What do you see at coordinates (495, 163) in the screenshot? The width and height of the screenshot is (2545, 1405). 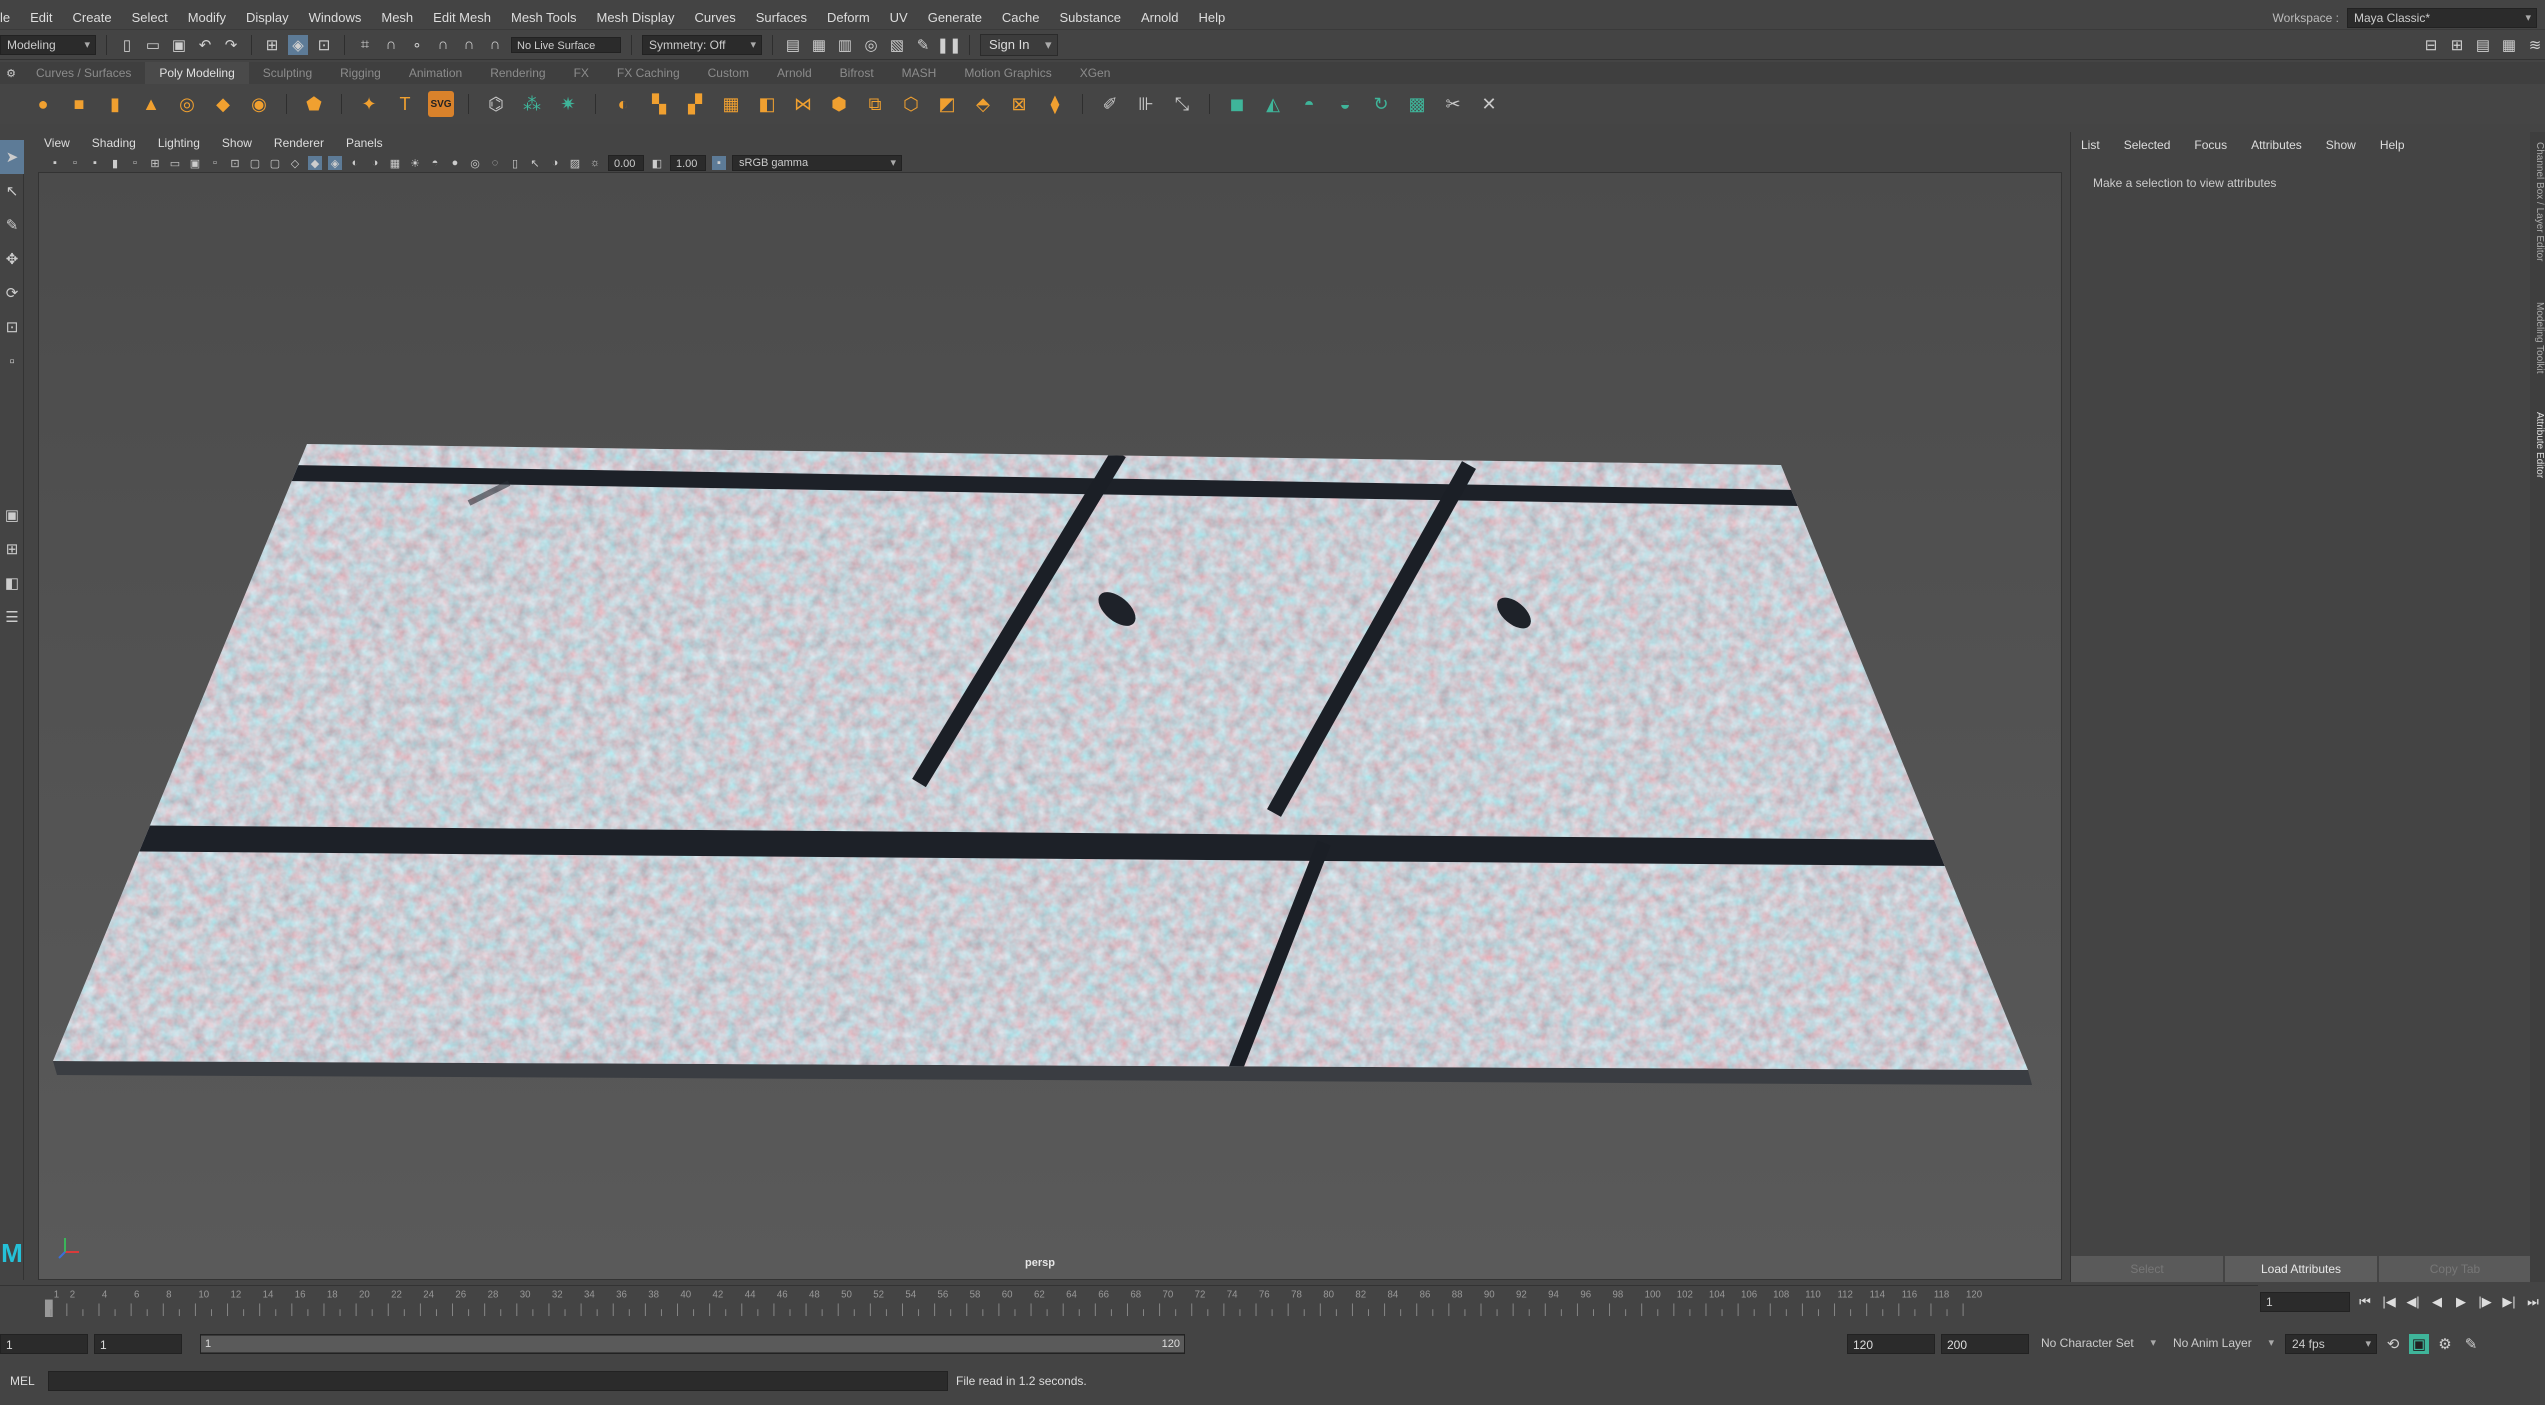 I see `isolate-select-icon: ◌` at bounding box center [495, 163].